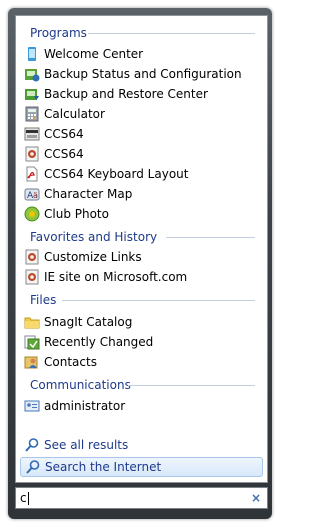 This screenshot has height=527, width=320. What do you see at coordinates (116, 174) in the screenshot?
I see `result-label: CCS64 Keyboard Layout` at bounding box center [116, 174].